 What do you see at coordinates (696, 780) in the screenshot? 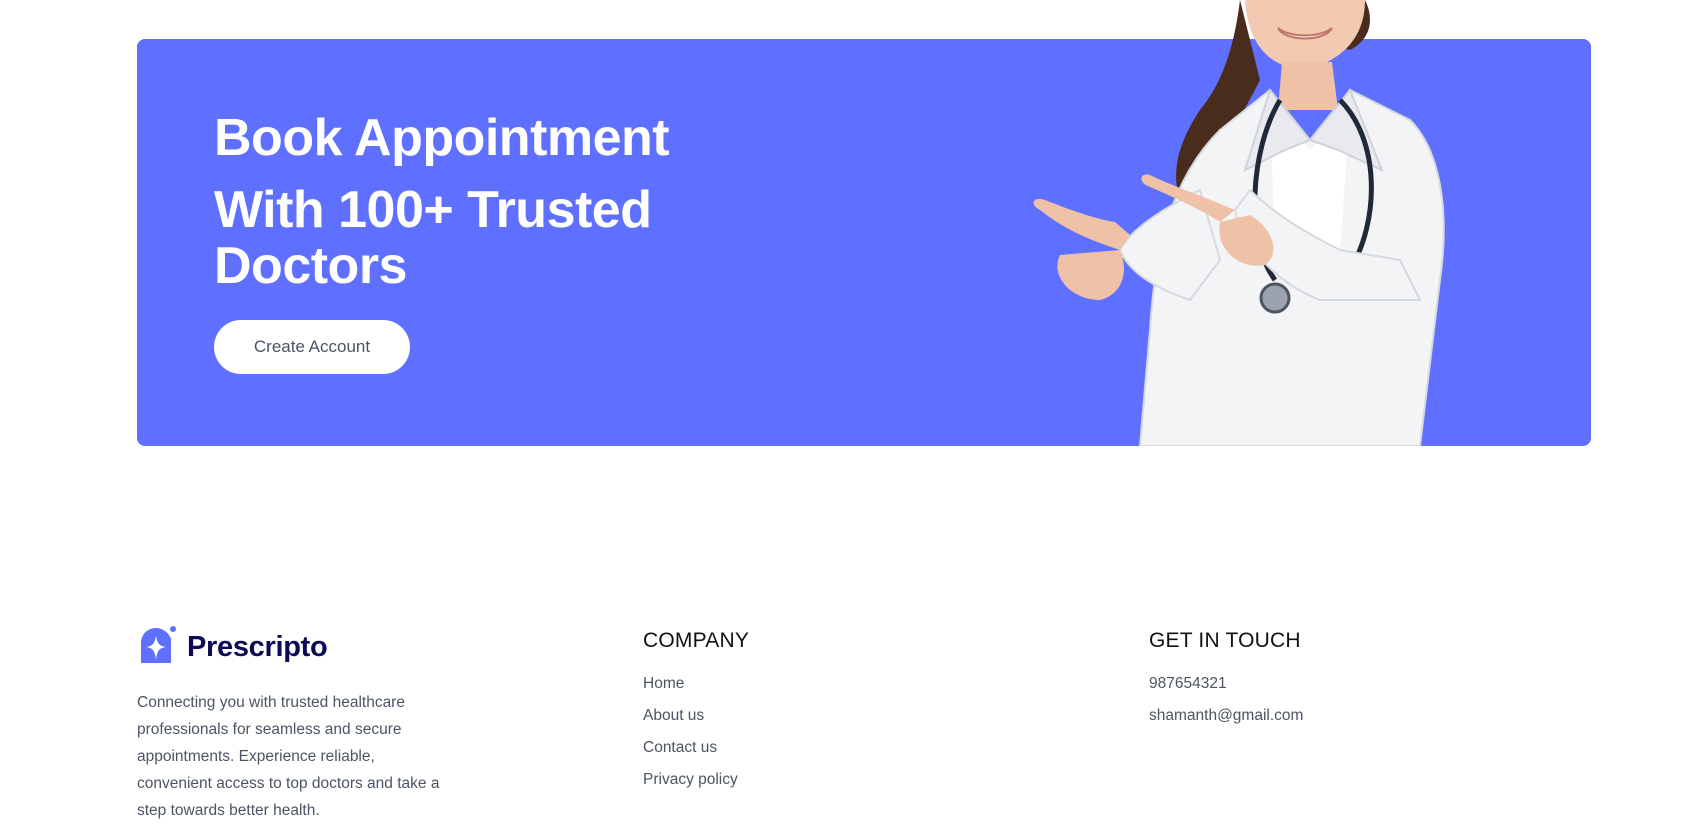
I see `footer-link-privacy: Privacy policy` at bounding box center [696, 780].